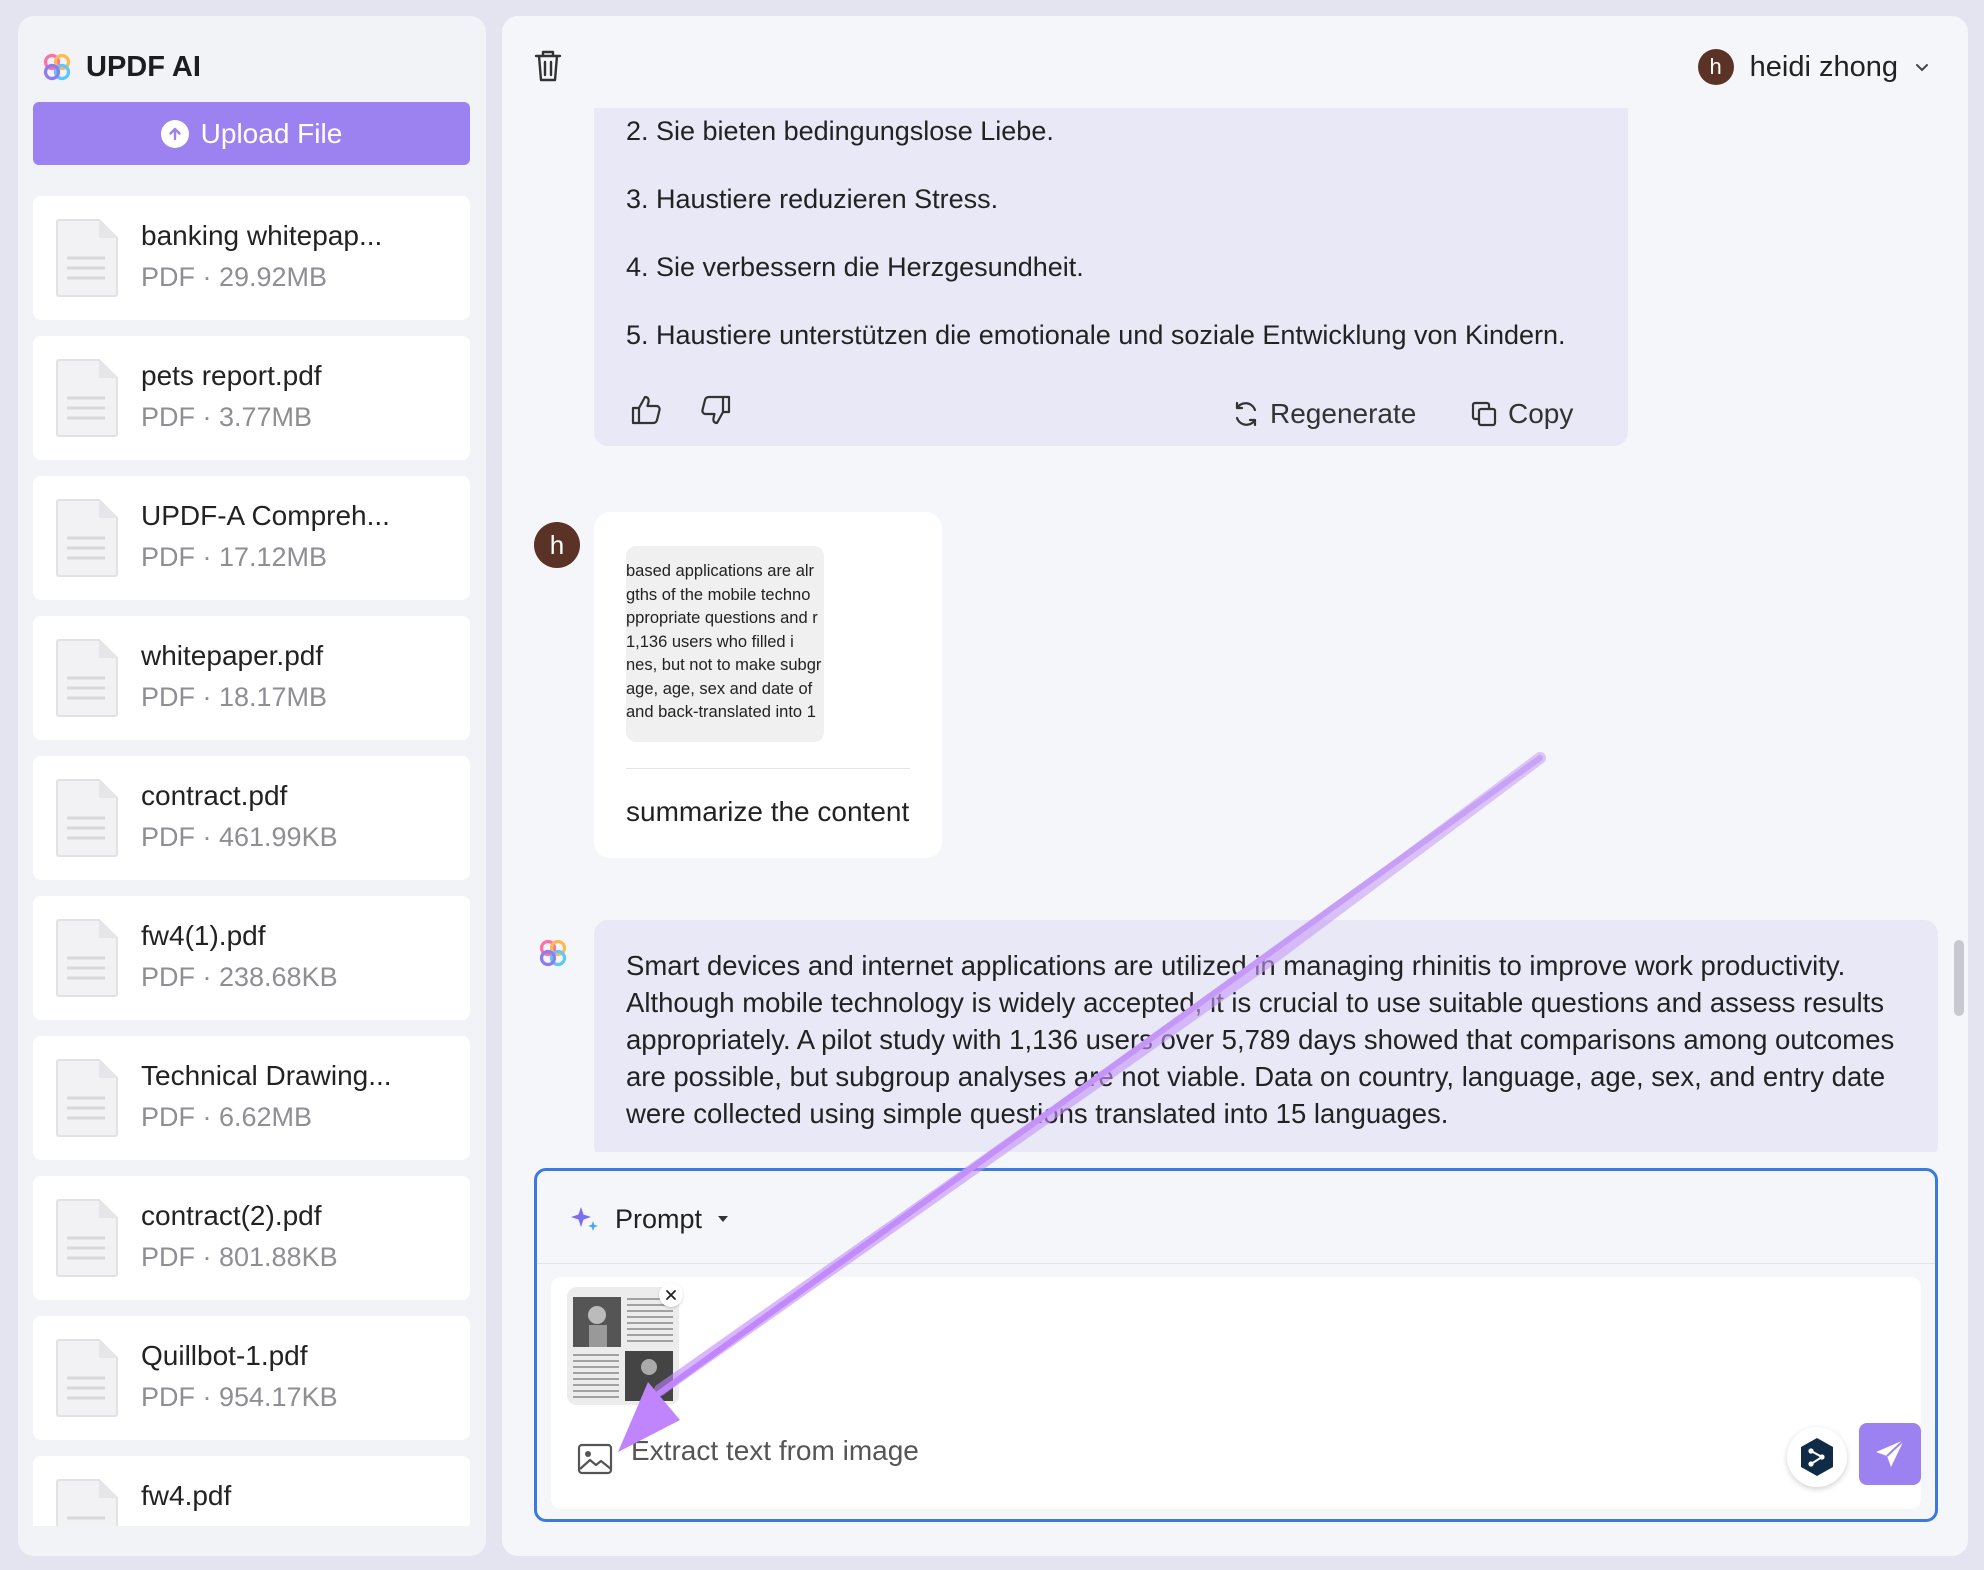  Describe the element at coordinates (251, 818) in the screenshot. I see `file-list-item: contract.pdf PDF · 461.99KB` at that location.